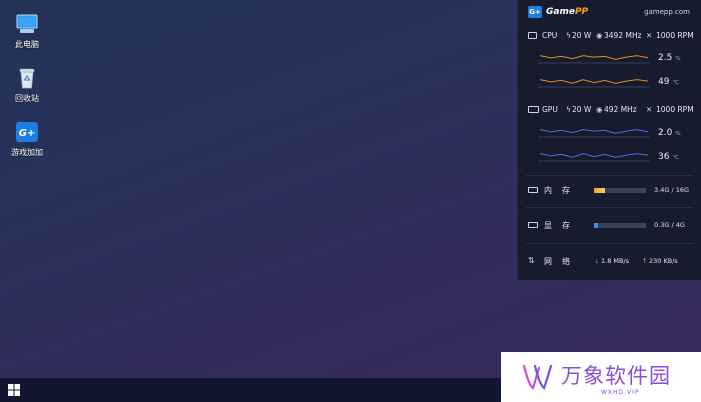 The width and height of the screenshot is (701, 402). What do you see at coordinates (669, 133) in the screenshot?
I see `gpu-usage-value: 2.0%` at bounding box center [669, 133].